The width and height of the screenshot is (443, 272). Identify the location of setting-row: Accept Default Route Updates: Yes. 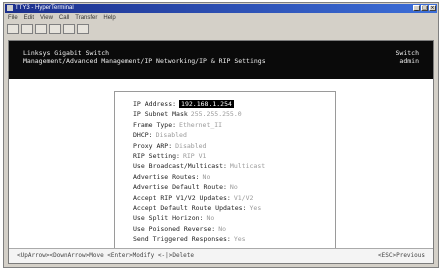
(197, 208).